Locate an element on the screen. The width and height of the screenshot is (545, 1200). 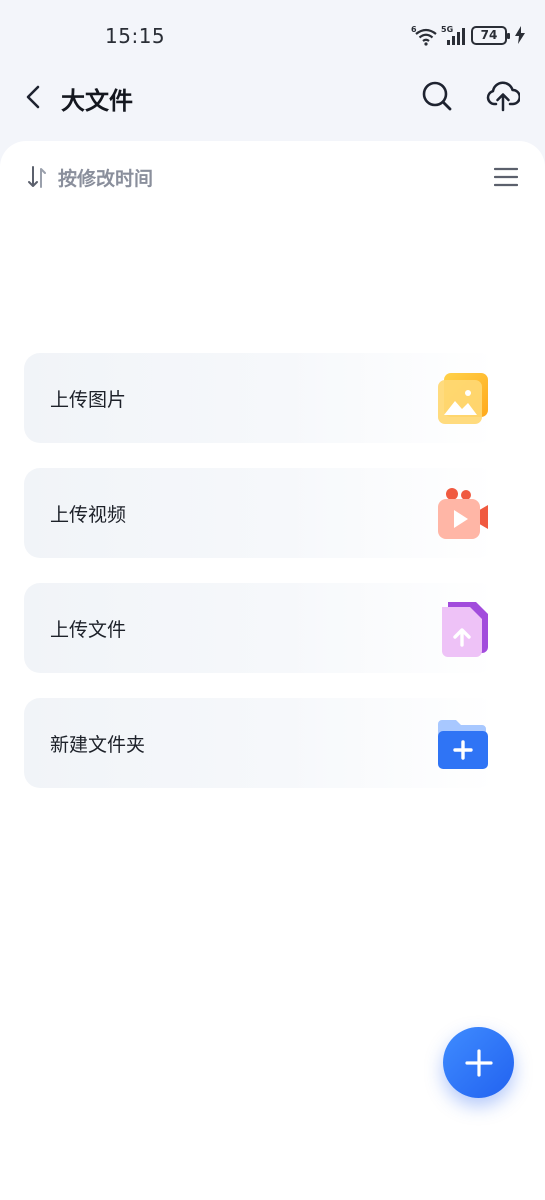
cloud-upload-icon is located at coordinates (503, 96).